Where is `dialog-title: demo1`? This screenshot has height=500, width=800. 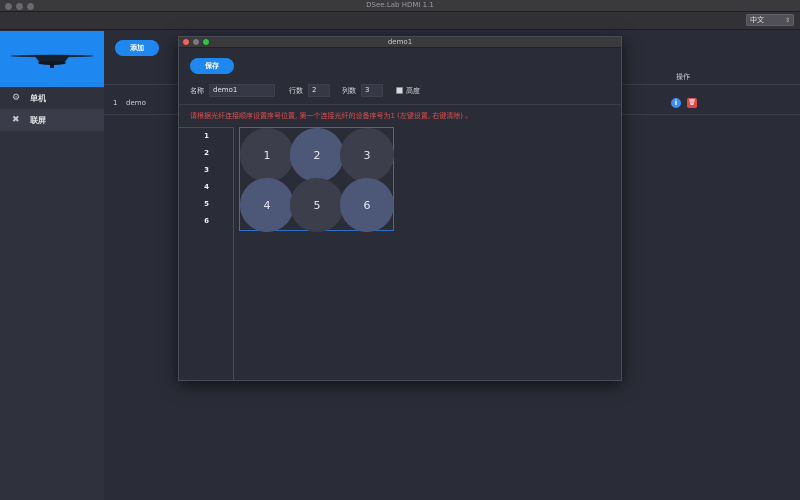 dialog-title: demo1 is located at coordinates (400, 42).